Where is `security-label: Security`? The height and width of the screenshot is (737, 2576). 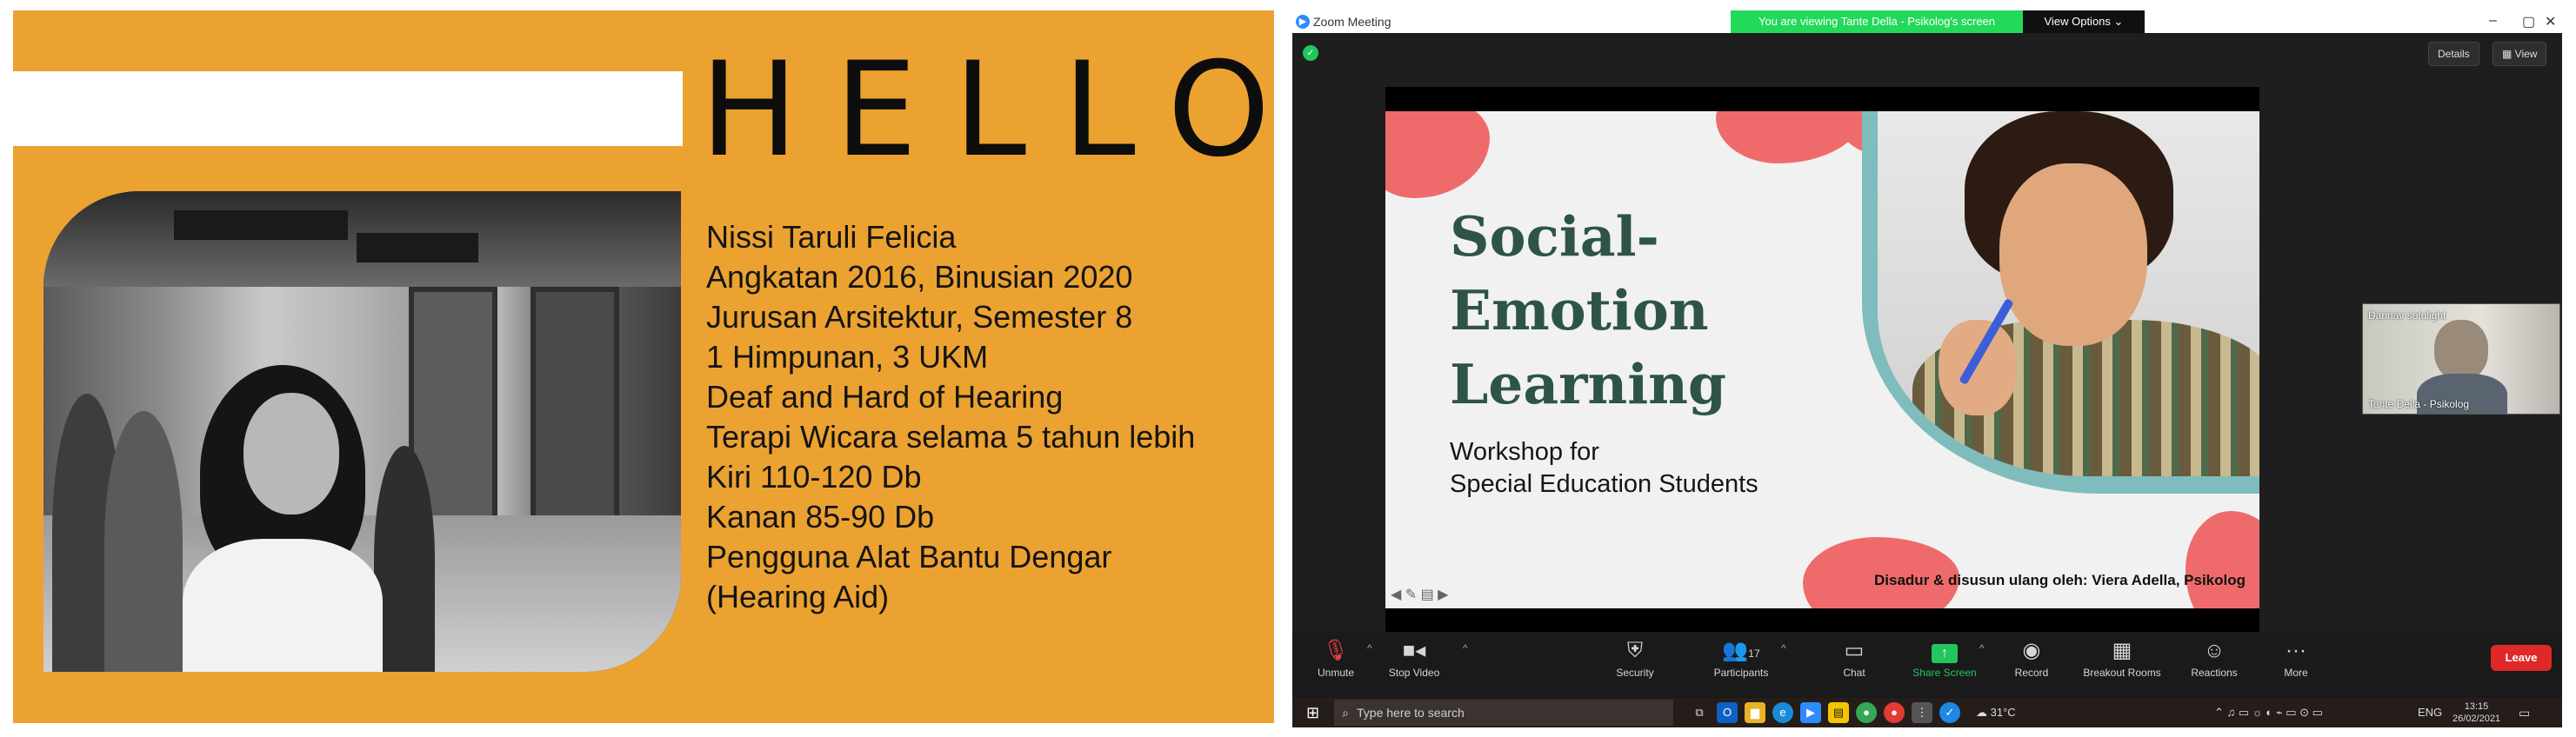 security-label: Security is located at coordinates (1635, 673).